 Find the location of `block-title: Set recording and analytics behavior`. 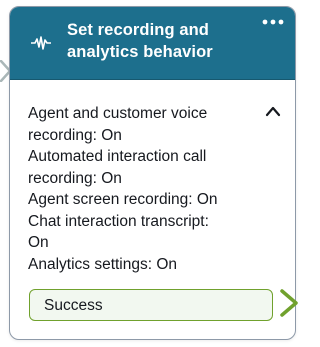

block-title: Set recording and analytics behavior is located at coordinates (157, 41).